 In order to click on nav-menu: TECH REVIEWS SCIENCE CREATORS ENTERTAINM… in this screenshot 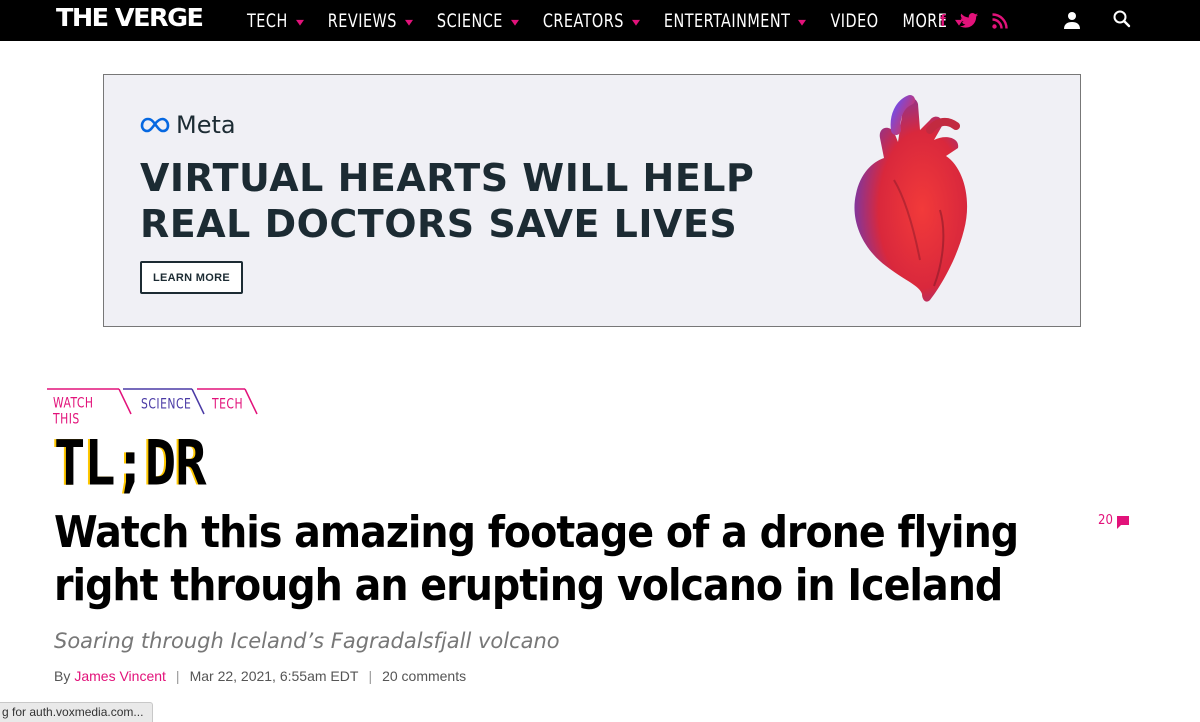, I will do `click(617, 20)`.